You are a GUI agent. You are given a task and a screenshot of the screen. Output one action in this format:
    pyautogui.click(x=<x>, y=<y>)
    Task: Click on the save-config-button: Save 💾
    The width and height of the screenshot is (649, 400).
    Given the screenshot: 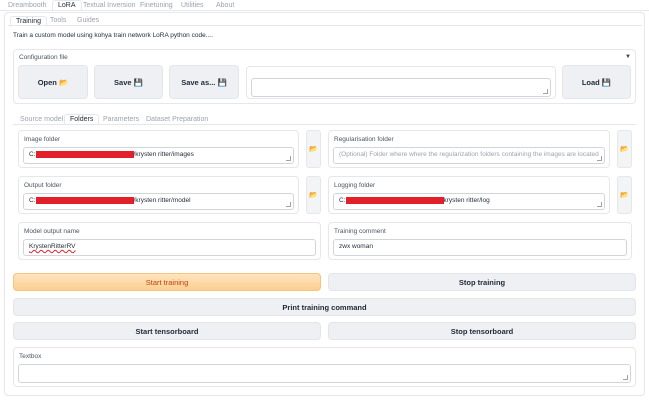 What is the action you would take?
    pyautogui.click(x=128, y=82)
    